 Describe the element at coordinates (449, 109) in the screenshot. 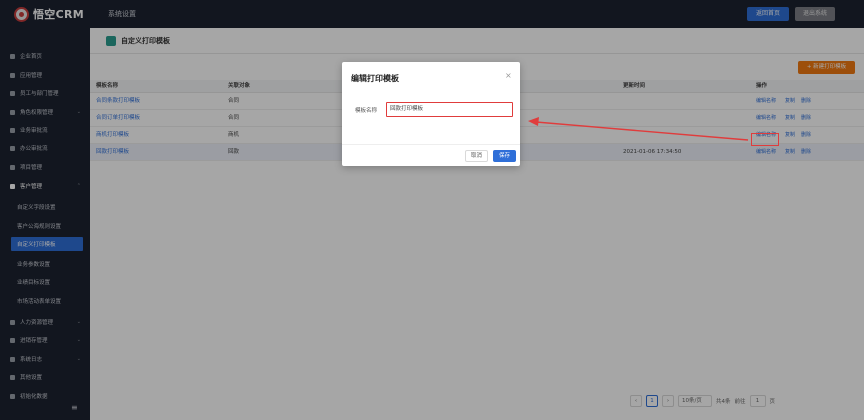

I see `template-name-input: 回款打印模板` at that location.